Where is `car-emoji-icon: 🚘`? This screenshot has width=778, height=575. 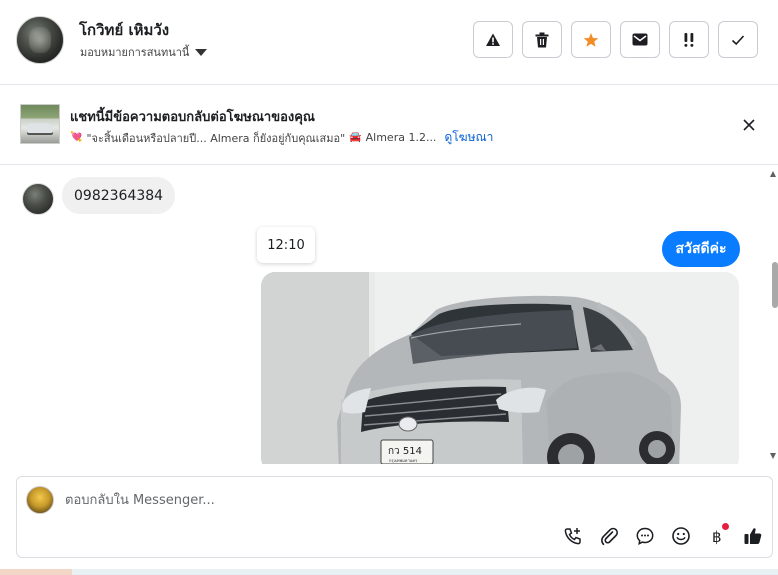
car-emoji-icon: 🚘 is located at coordinates (355, 137).